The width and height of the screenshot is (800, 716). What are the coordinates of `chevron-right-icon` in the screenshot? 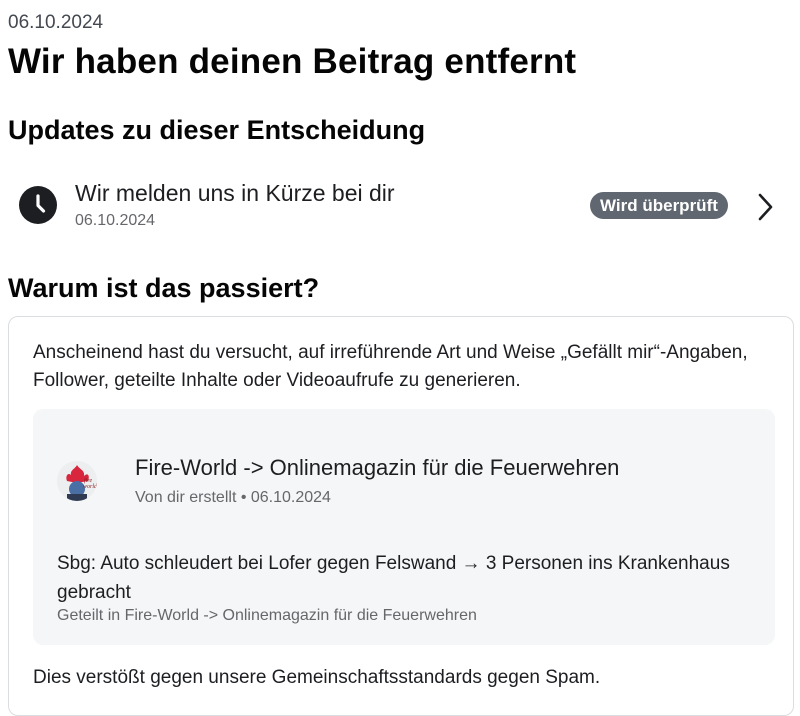 It's located at (765, 209).